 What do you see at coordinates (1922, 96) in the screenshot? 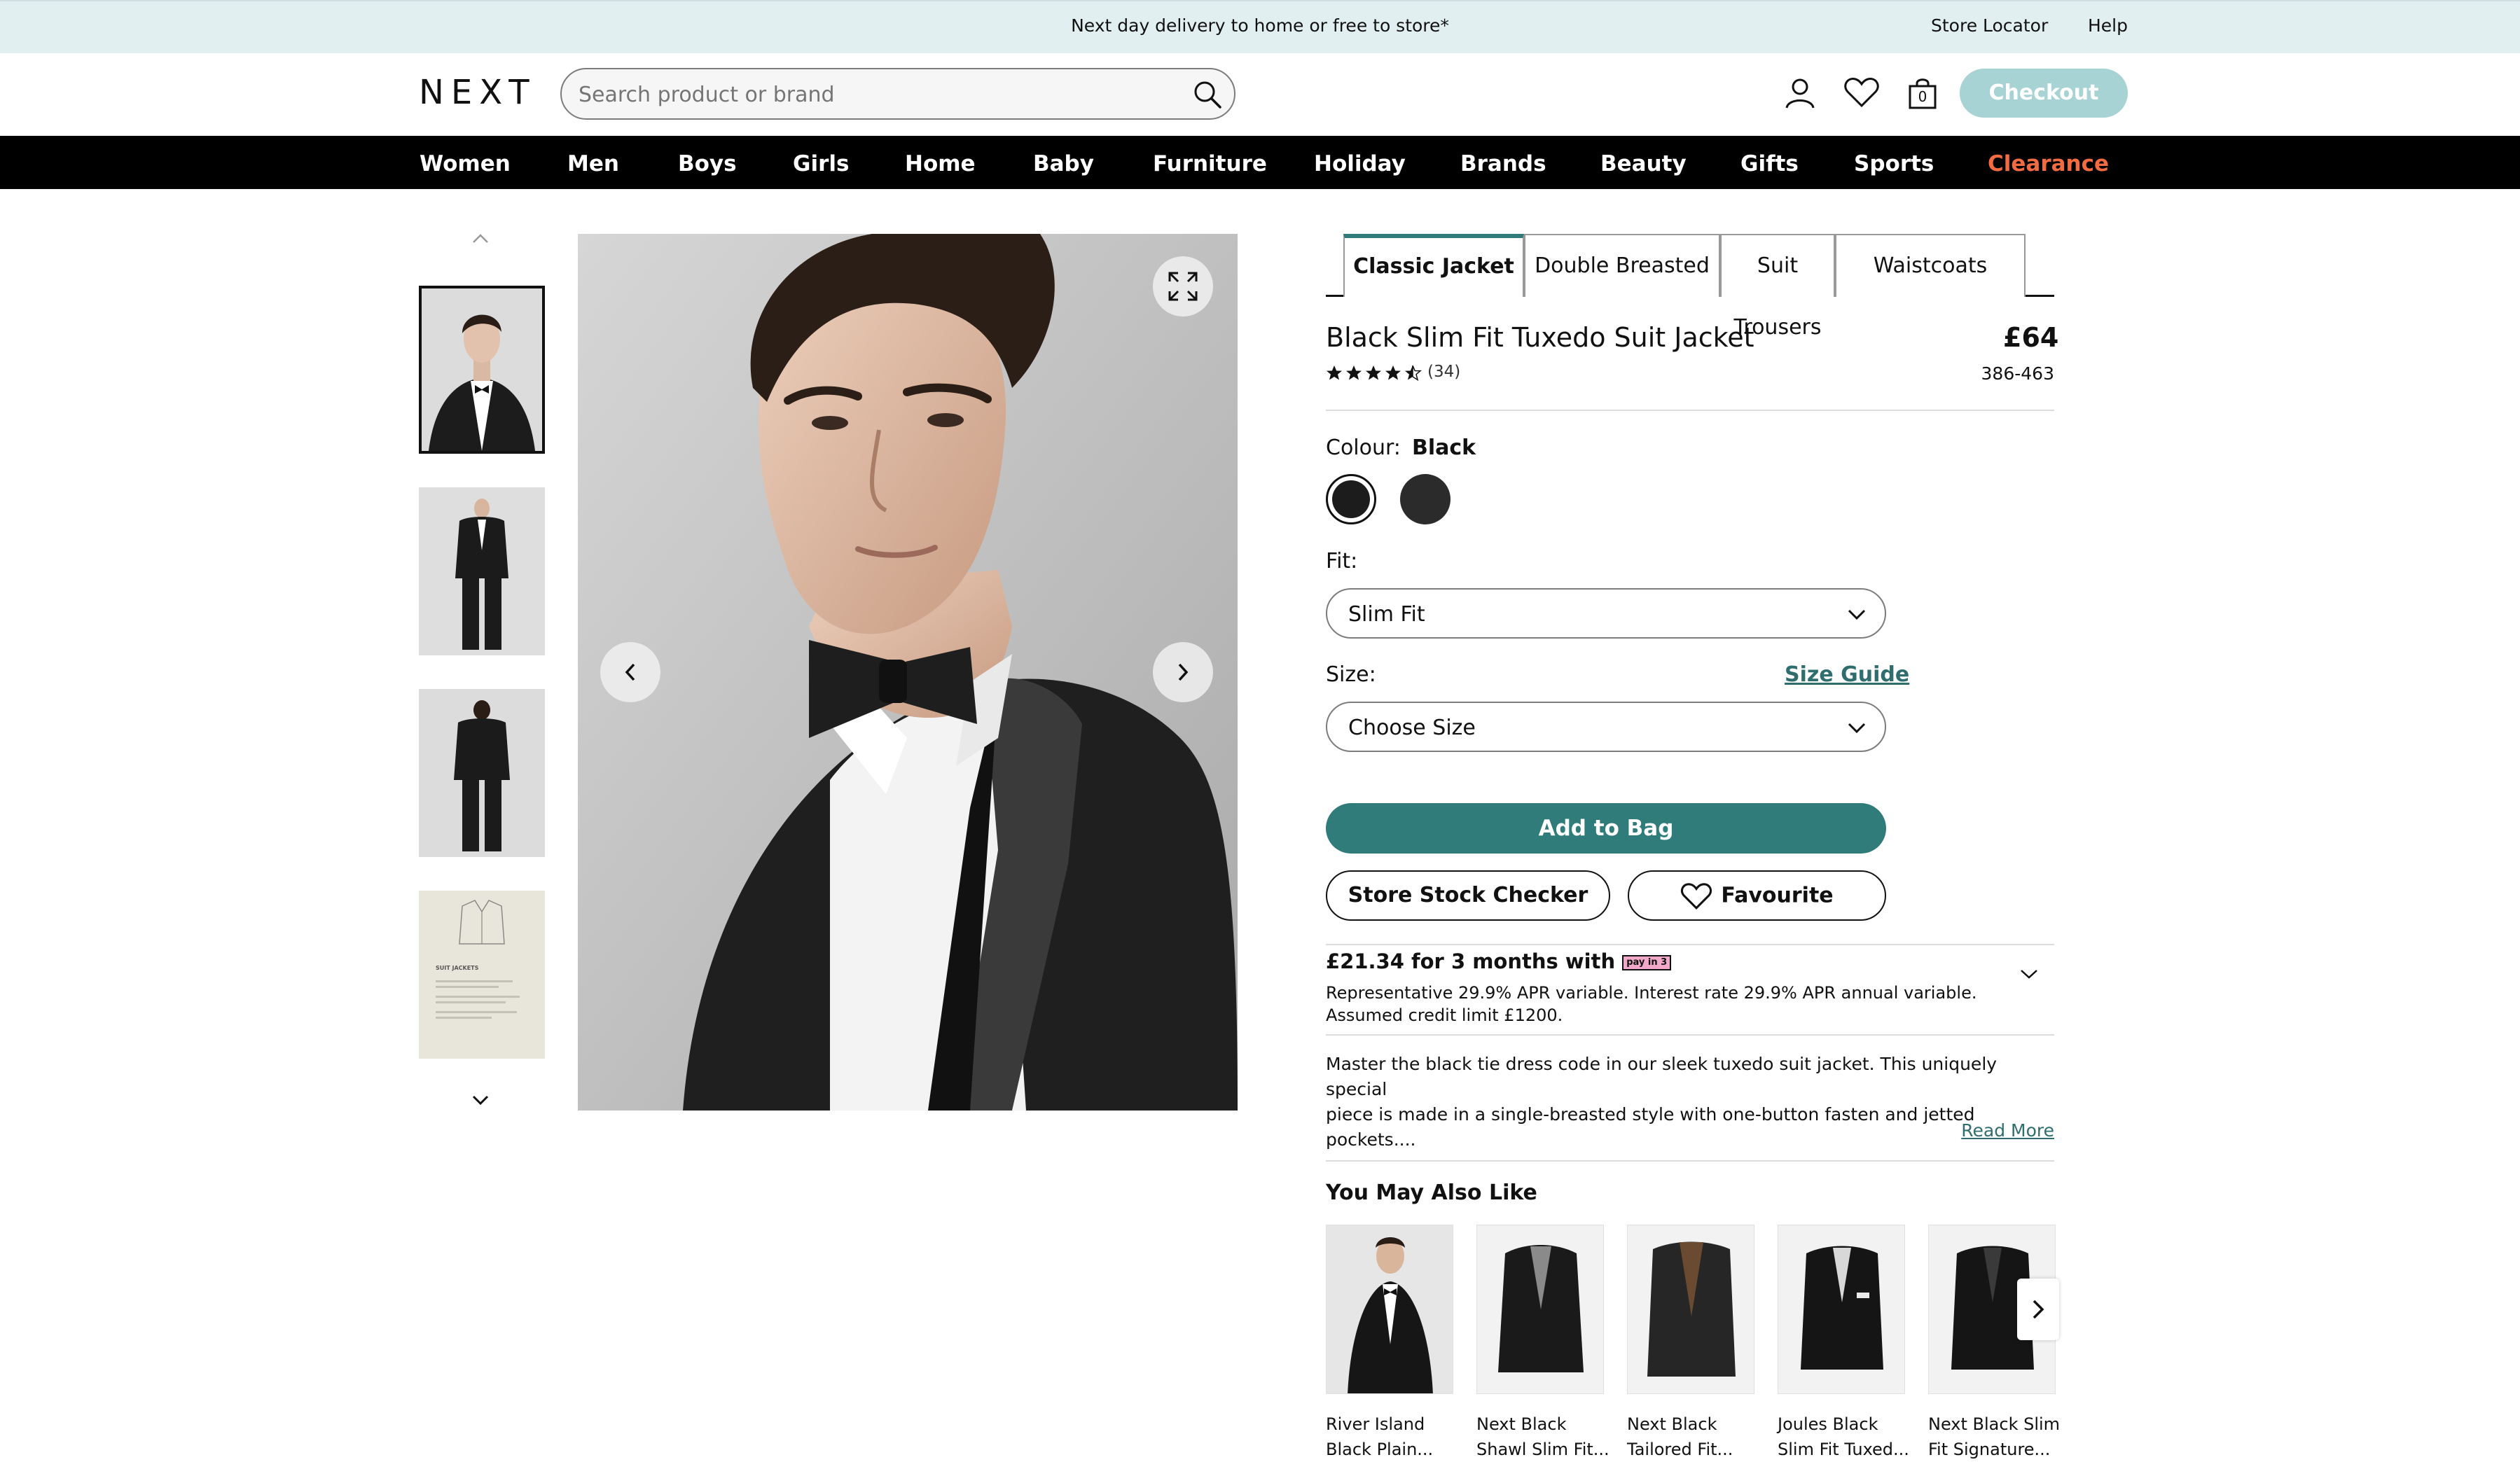
I see `bag-count: 0` at bounding box center [1922, 96].